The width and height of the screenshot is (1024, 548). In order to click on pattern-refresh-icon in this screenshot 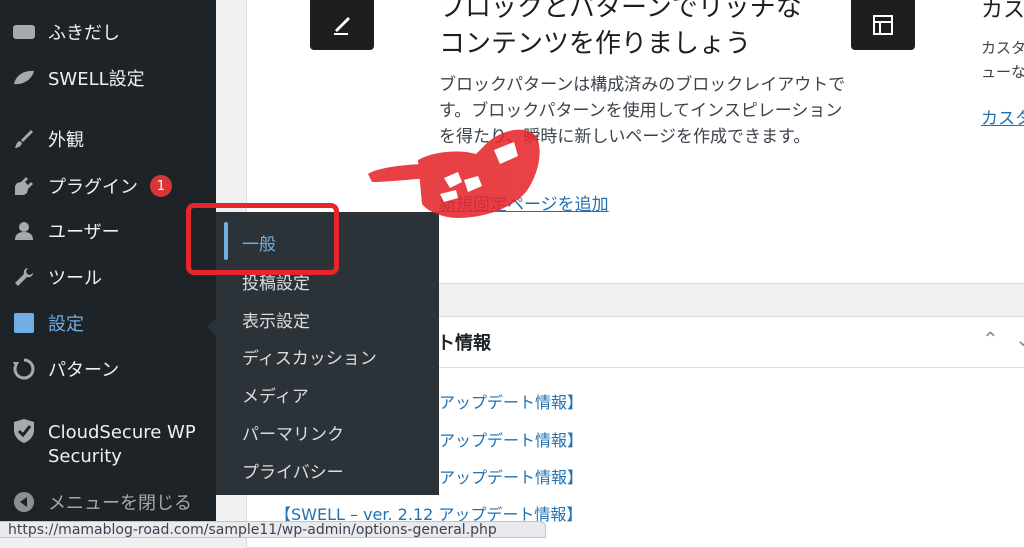, I will do `click(24, 369)`.